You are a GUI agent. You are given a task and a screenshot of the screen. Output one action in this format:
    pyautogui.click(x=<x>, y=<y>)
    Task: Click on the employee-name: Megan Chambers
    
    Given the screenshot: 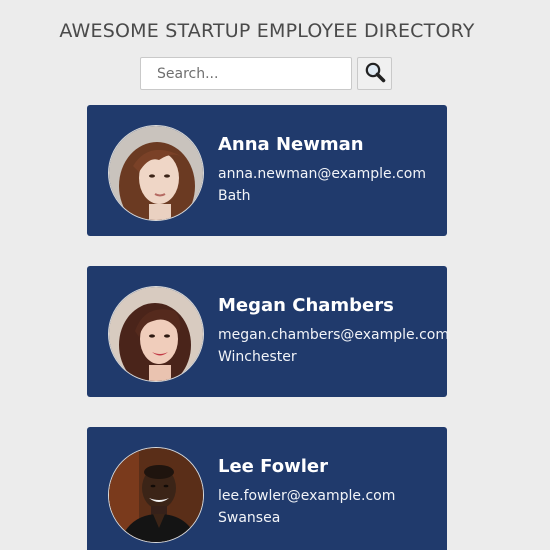 What is the action you would take?
    pyautogui.click(x=306, y=305)
    